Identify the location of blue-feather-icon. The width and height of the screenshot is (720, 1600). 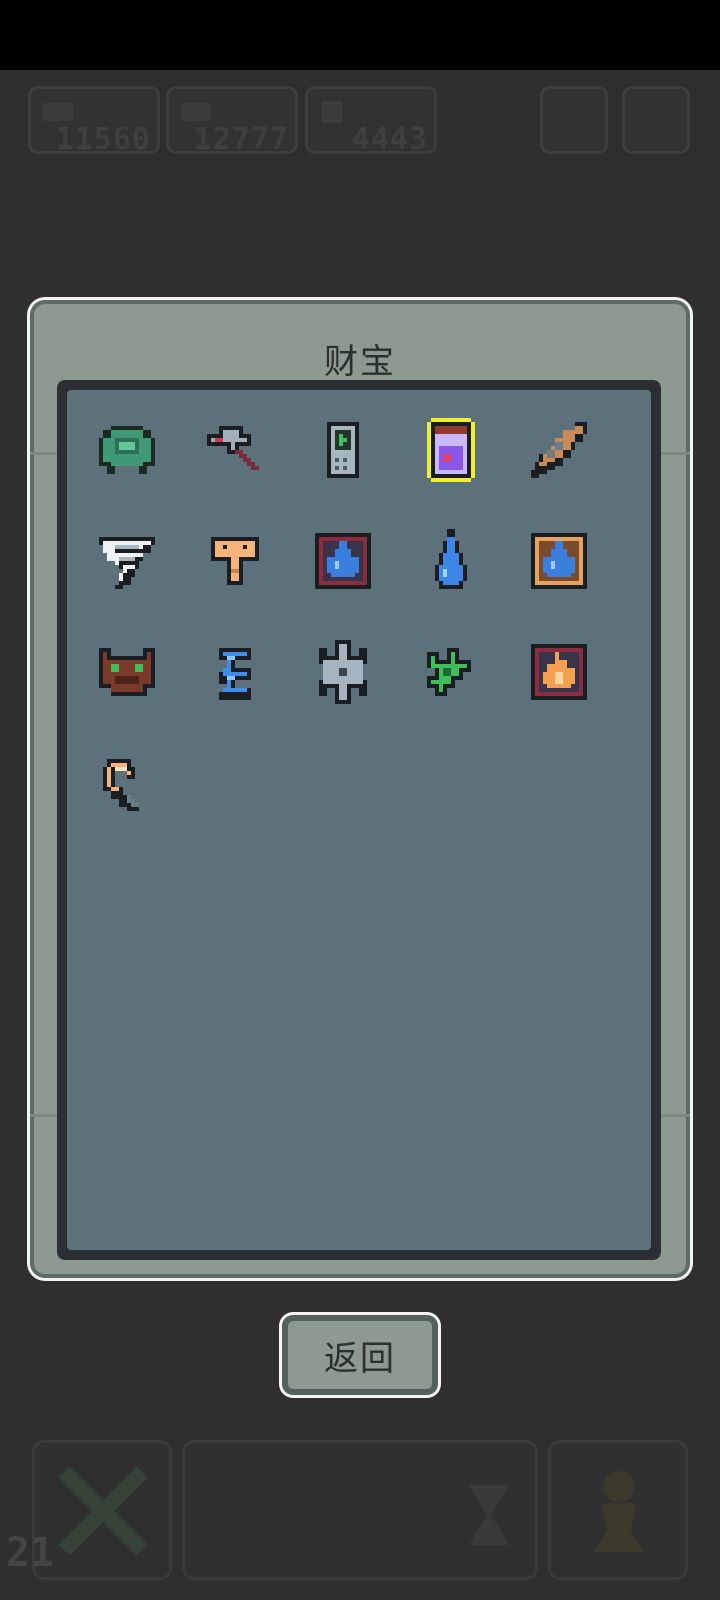
(235, 674).